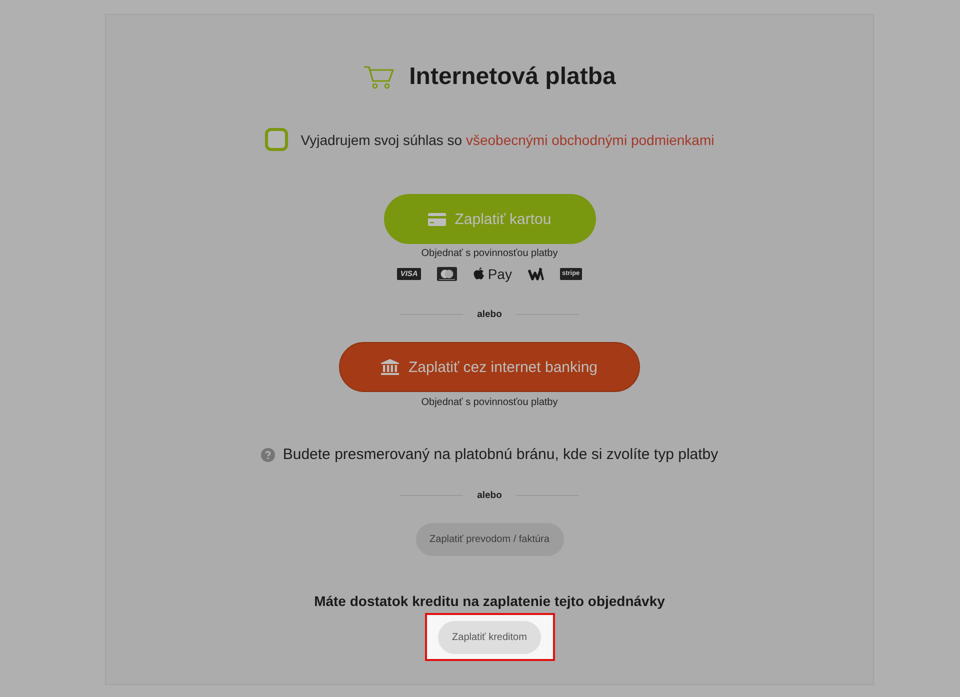 This screenshot has height=697, width=960. I want to click on shopping-cart-icon, so click(379, 77).